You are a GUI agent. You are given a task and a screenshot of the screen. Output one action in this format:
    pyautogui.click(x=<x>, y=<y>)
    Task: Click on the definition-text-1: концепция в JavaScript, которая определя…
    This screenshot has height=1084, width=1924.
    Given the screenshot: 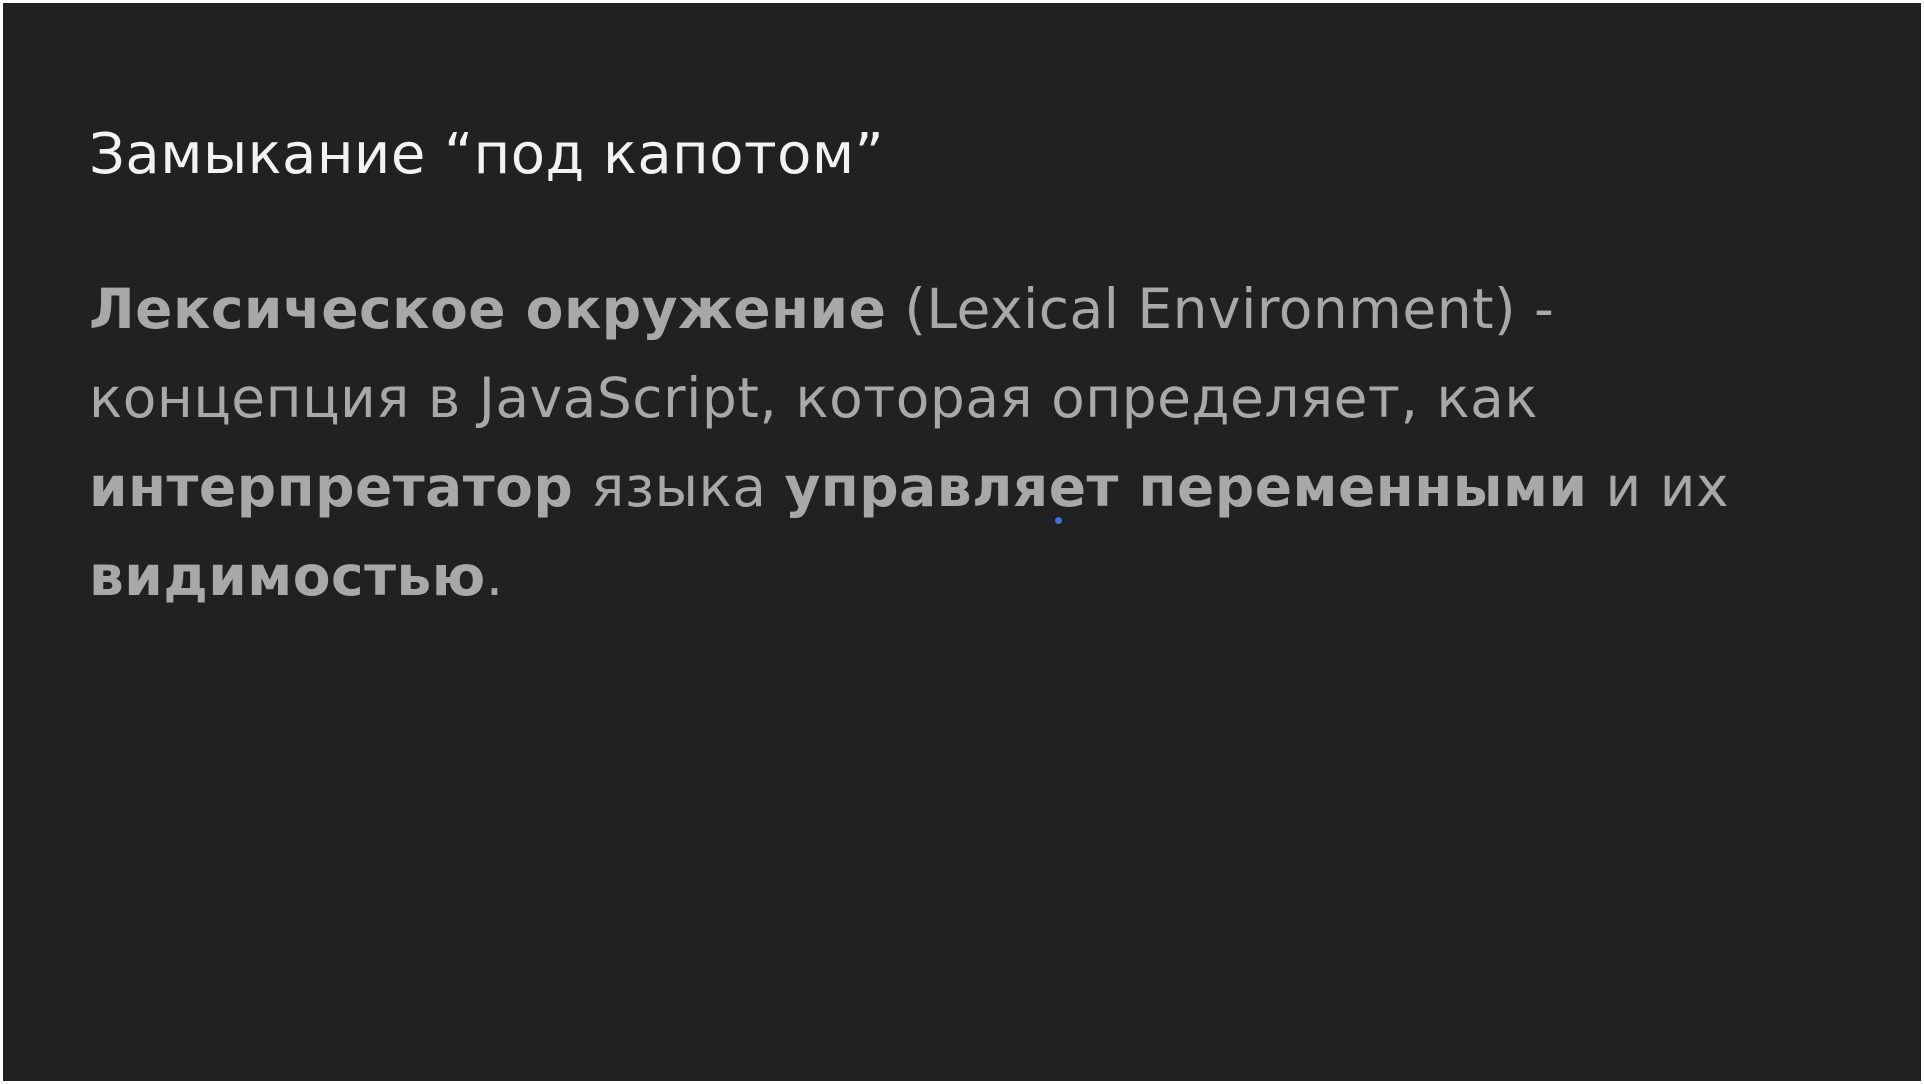 What is the action you would take?
    pyautogui.click(x=814, y=398)
    